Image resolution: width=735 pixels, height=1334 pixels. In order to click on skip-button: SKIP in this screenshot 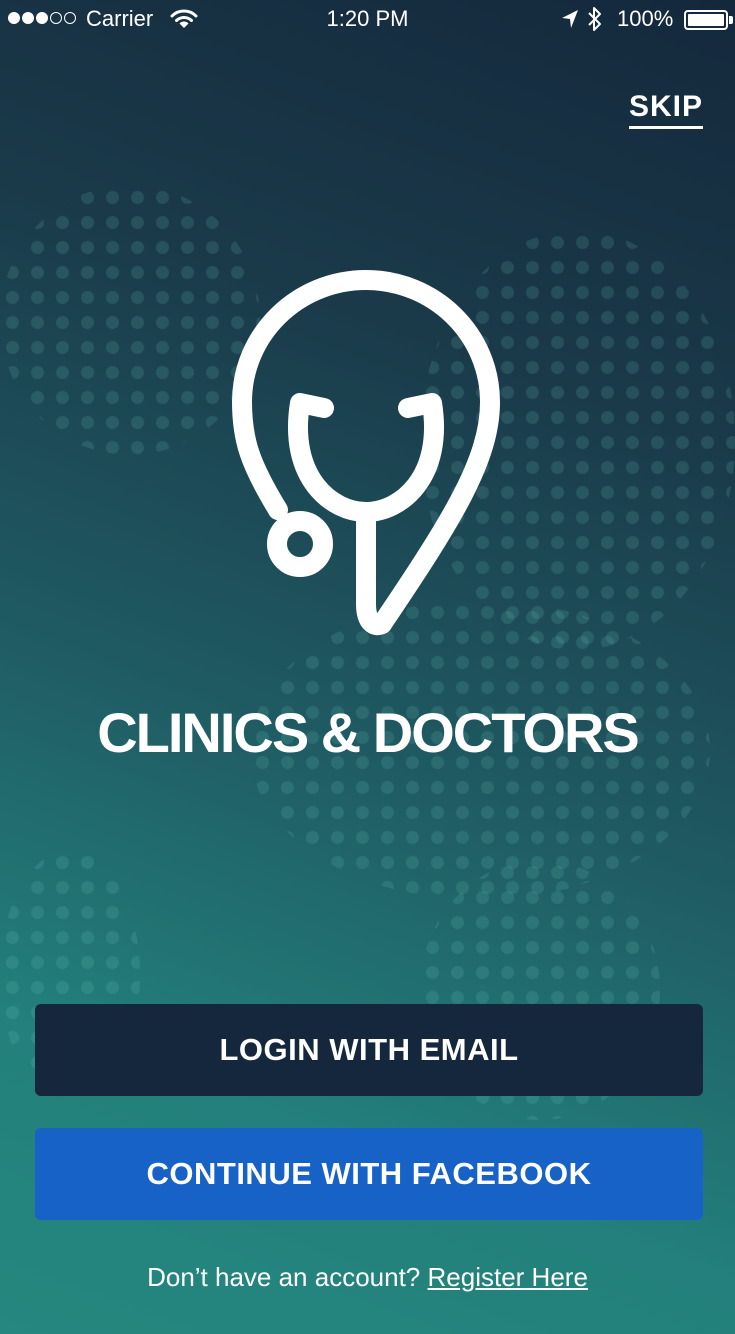, I will do `click(665, 109)`.